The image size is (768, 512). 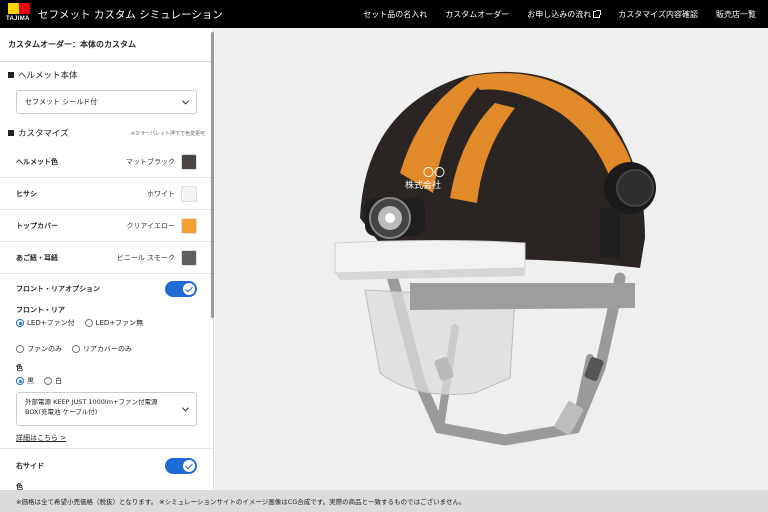 I want to click on radio-fan-only: ファンのみ, so click(x=39, y=349).